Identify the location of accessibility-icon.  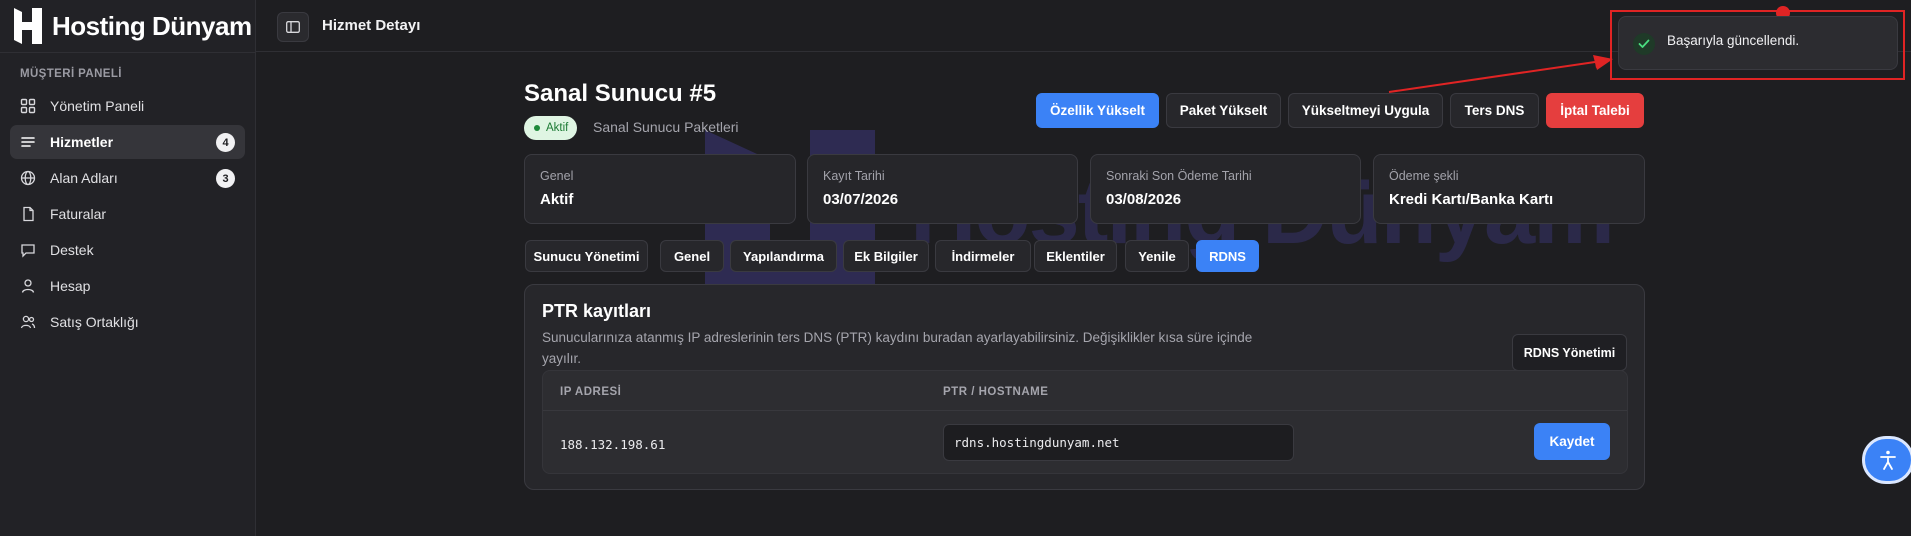
(1888, 460).